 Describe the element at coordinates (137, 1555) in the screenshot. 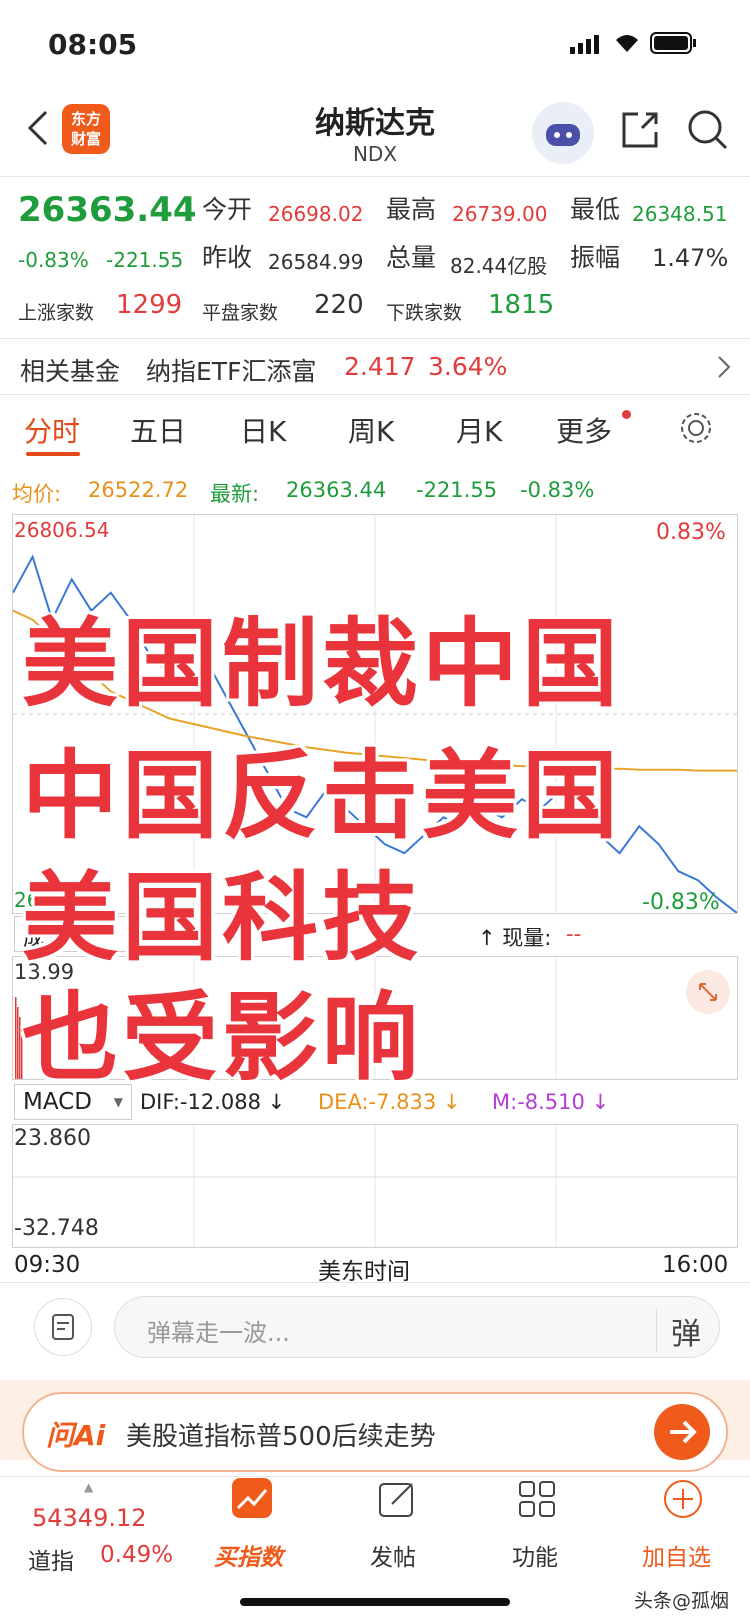

I see `index-percent: 0.49%` at that location.